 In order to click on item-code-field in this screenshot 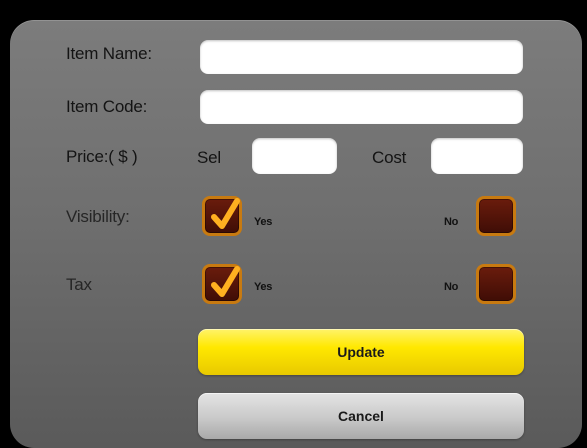, I will do `click(361, 107)`.